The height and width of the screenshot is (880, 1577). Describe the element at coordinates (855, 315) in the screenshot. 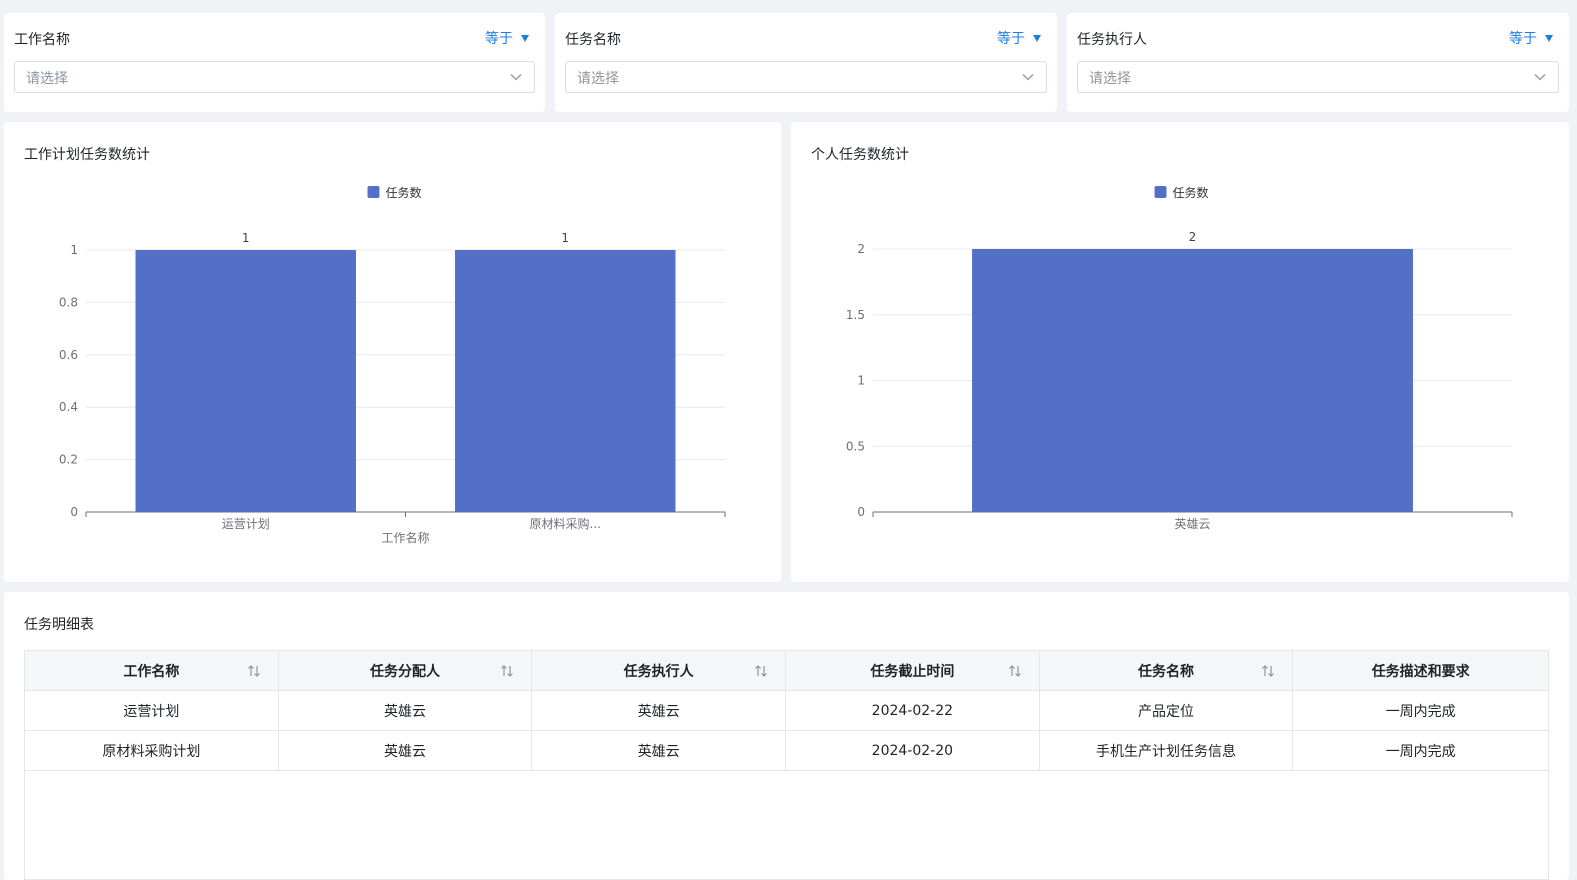

I see `y-tick-label: 1.5` at that location.